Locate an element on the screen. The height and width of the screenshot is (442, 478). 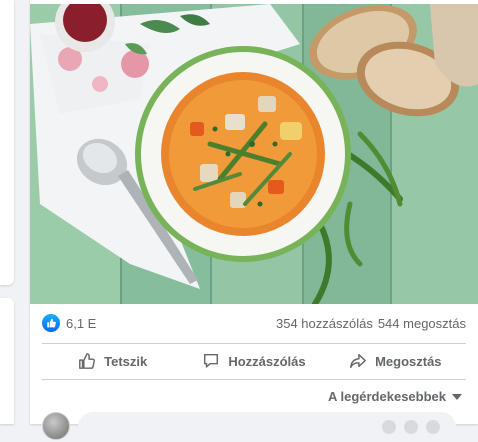
reactions-summary: 6,1 E is located at coordinates (69, 323).